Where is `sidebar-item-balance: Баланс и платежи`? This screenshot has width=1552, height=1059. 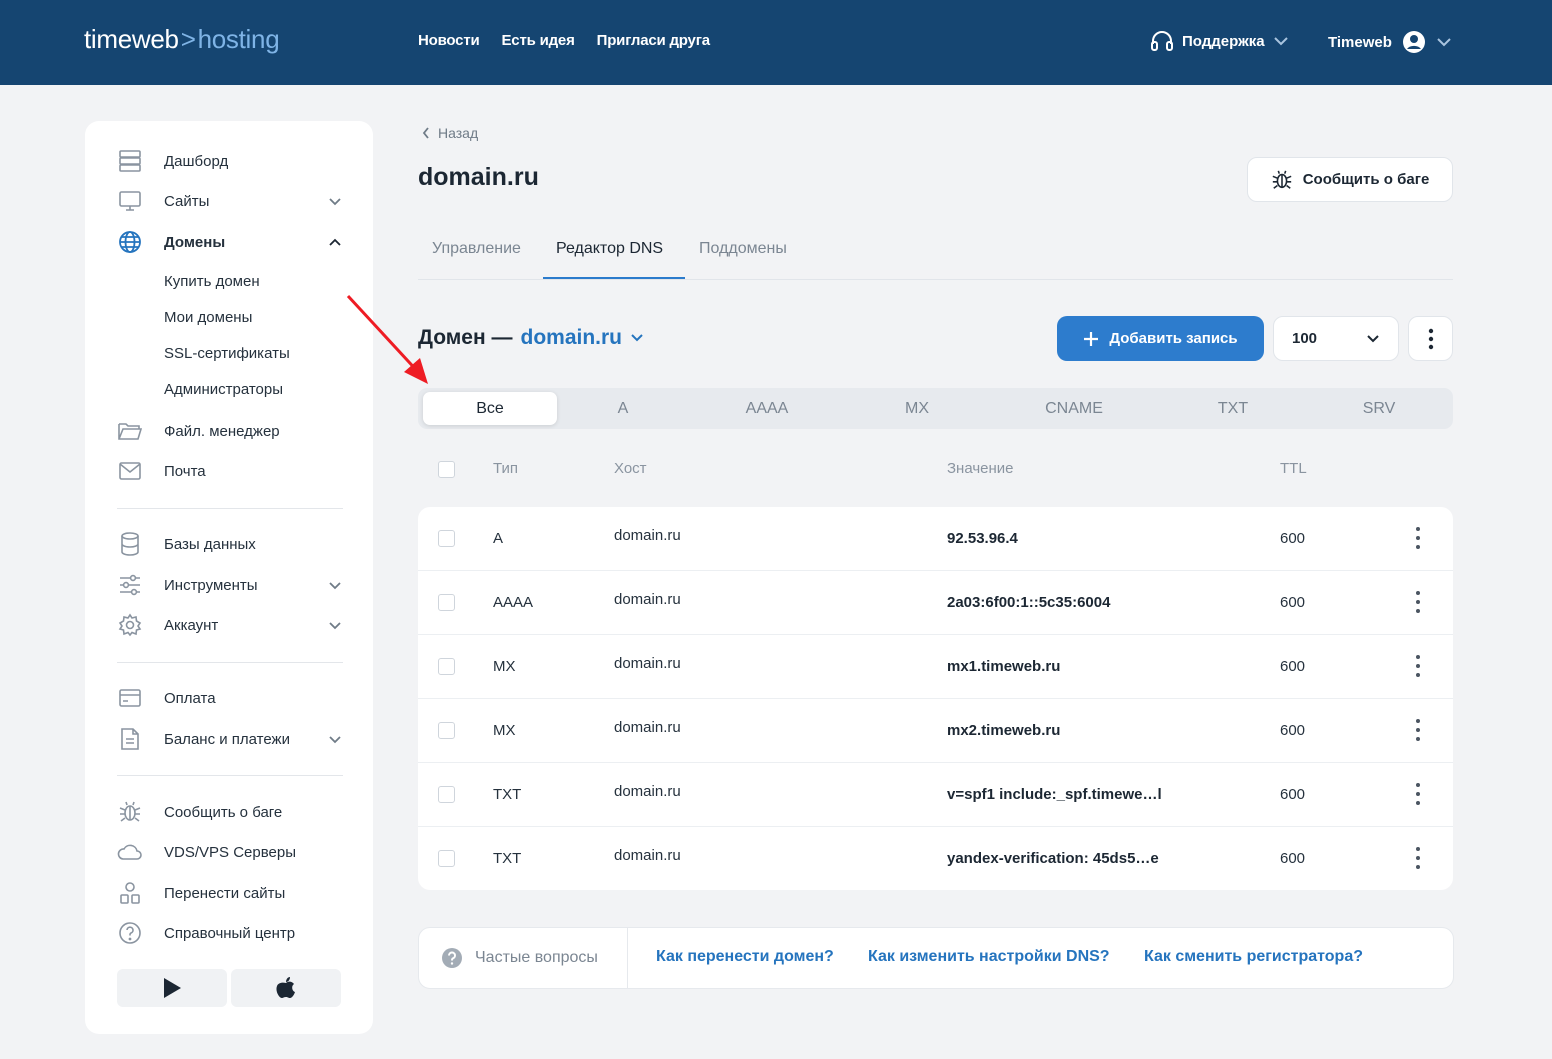 sidebar-item-balance: Баланс и платежи is located at coordinates (230, 739).